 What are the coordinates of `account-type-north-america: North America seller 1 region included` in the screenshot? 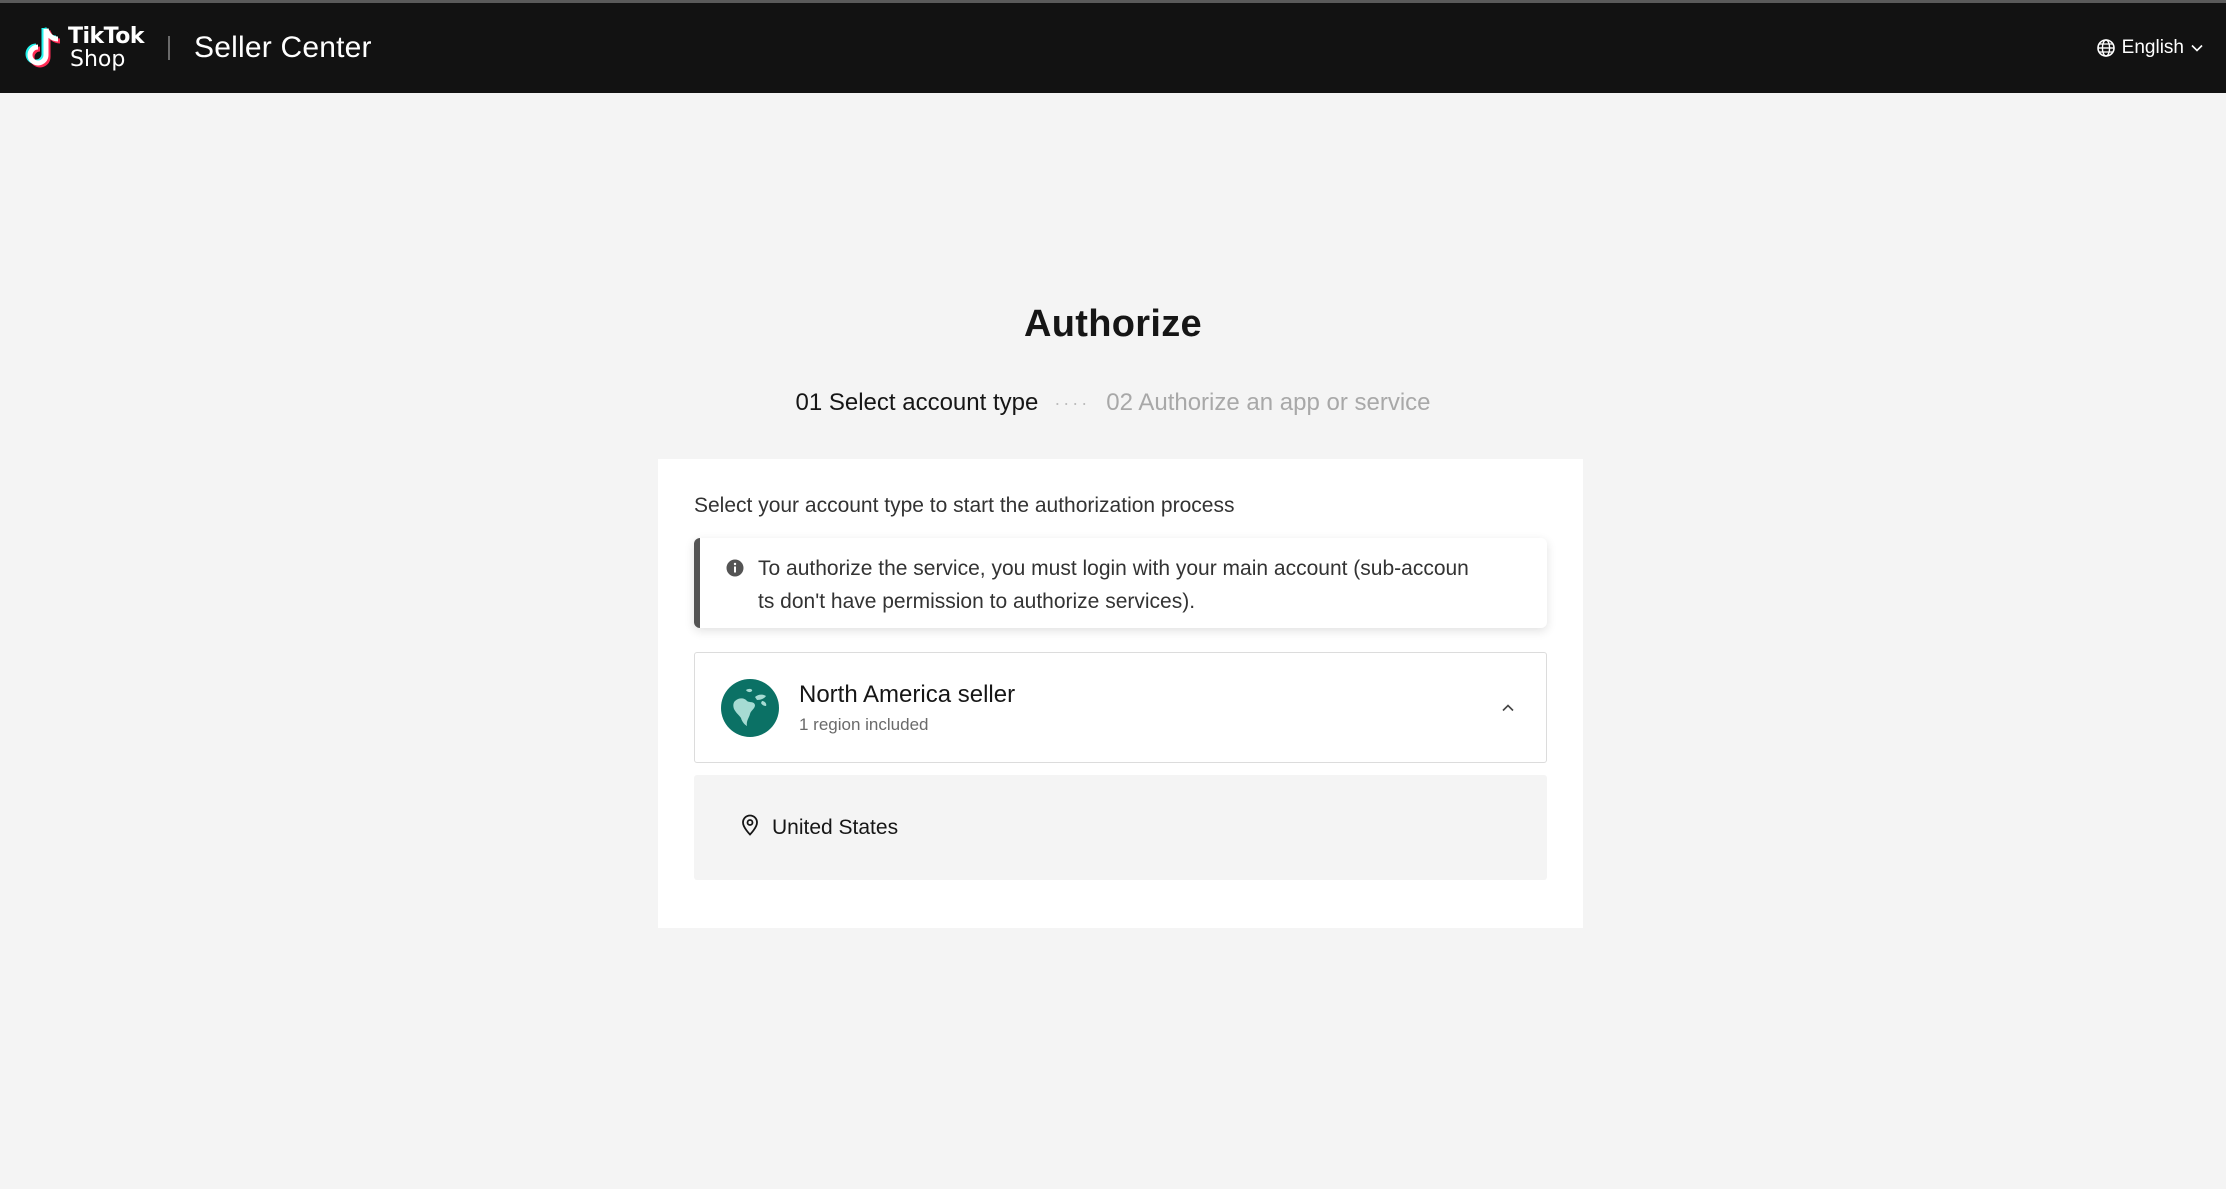 It's located at (1120, 707).